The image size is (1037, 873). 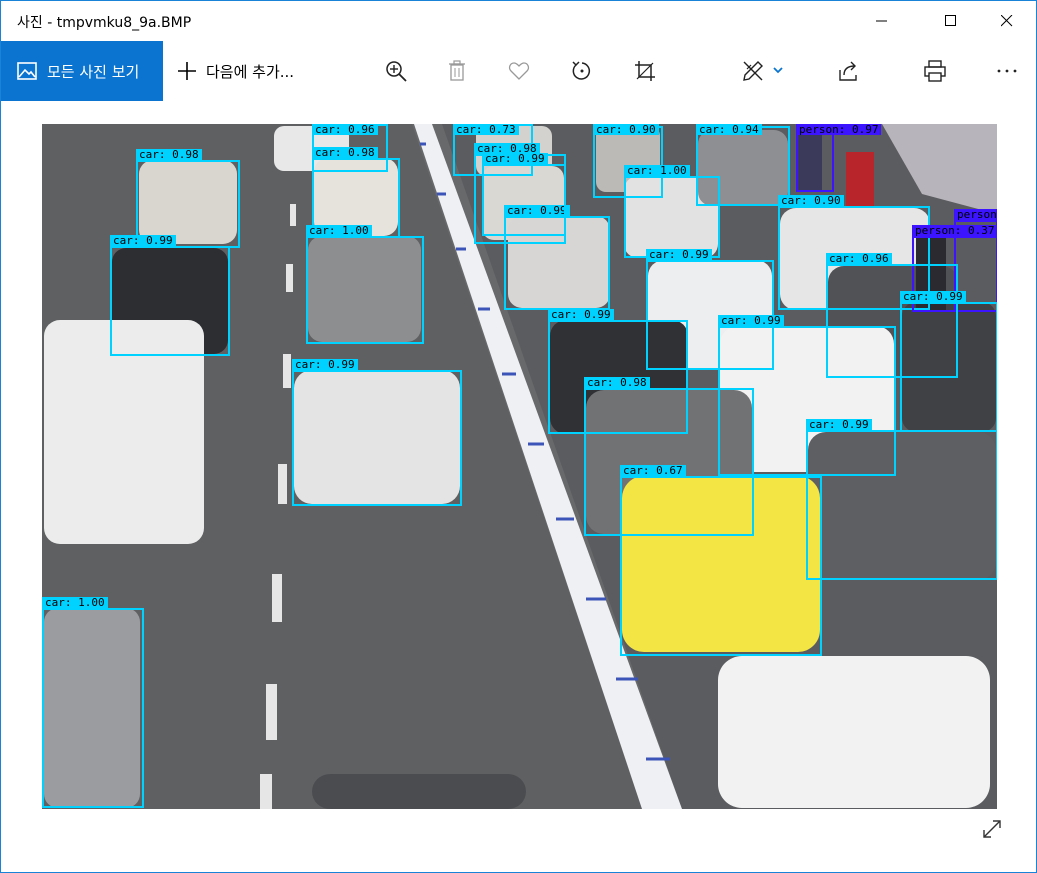 I want to click on all-photos-label: 모든 사진 보기, so click(x=93, y=71).